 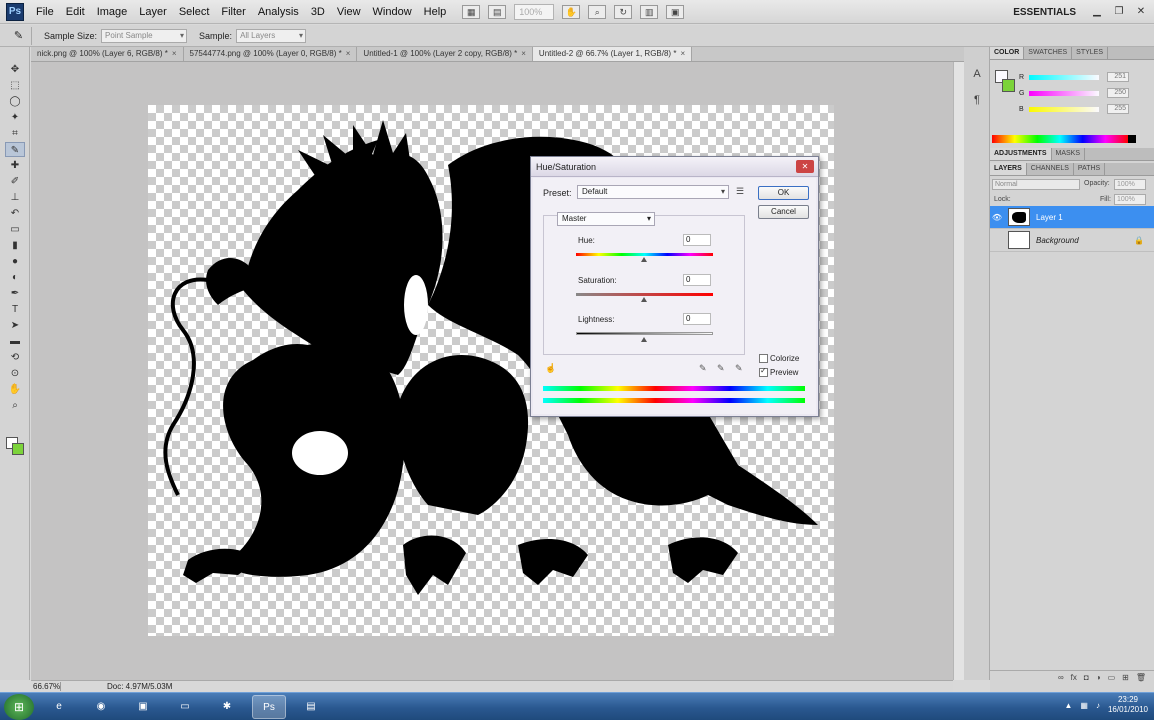 What do you see at coordinates (15, 357) in the screenshot?
I see `3d-rotate-tool-icon: ⟲` at bounding box center [15, 357].